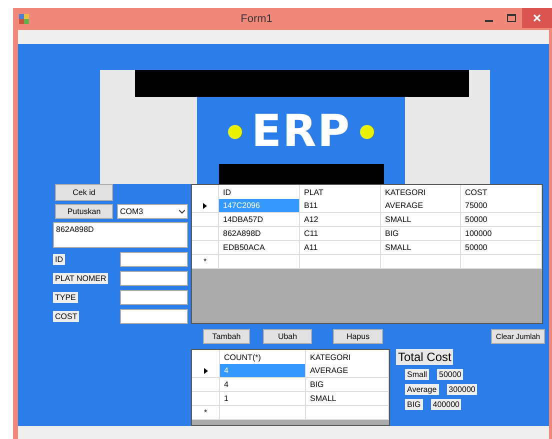 Image resolution: width=552 pixels, height=439 pixels. Describe the element at coordinates (120, 235) in the screenshot. I see `id-text-area: 862A898D` at that location.